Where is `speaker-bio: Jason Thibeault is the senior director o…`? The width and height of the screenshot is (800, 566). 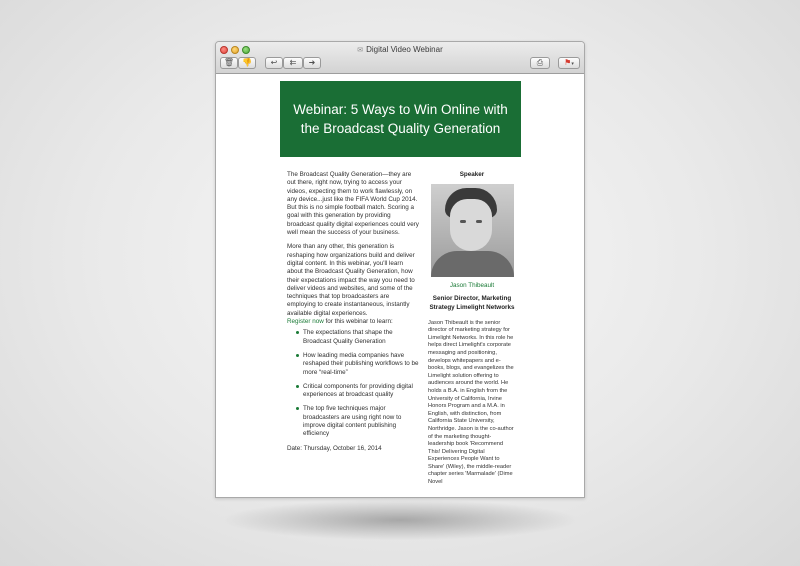
speaker-bio: Jason Thibeault is the senior director o… is located at coordinates (471, 402).